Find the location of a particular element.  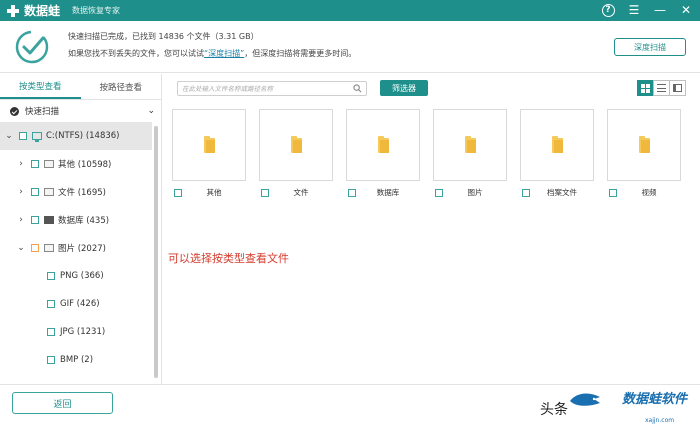

tree-item-images: ⌄ 图片 (2027) is located at coordinates (80, 248).